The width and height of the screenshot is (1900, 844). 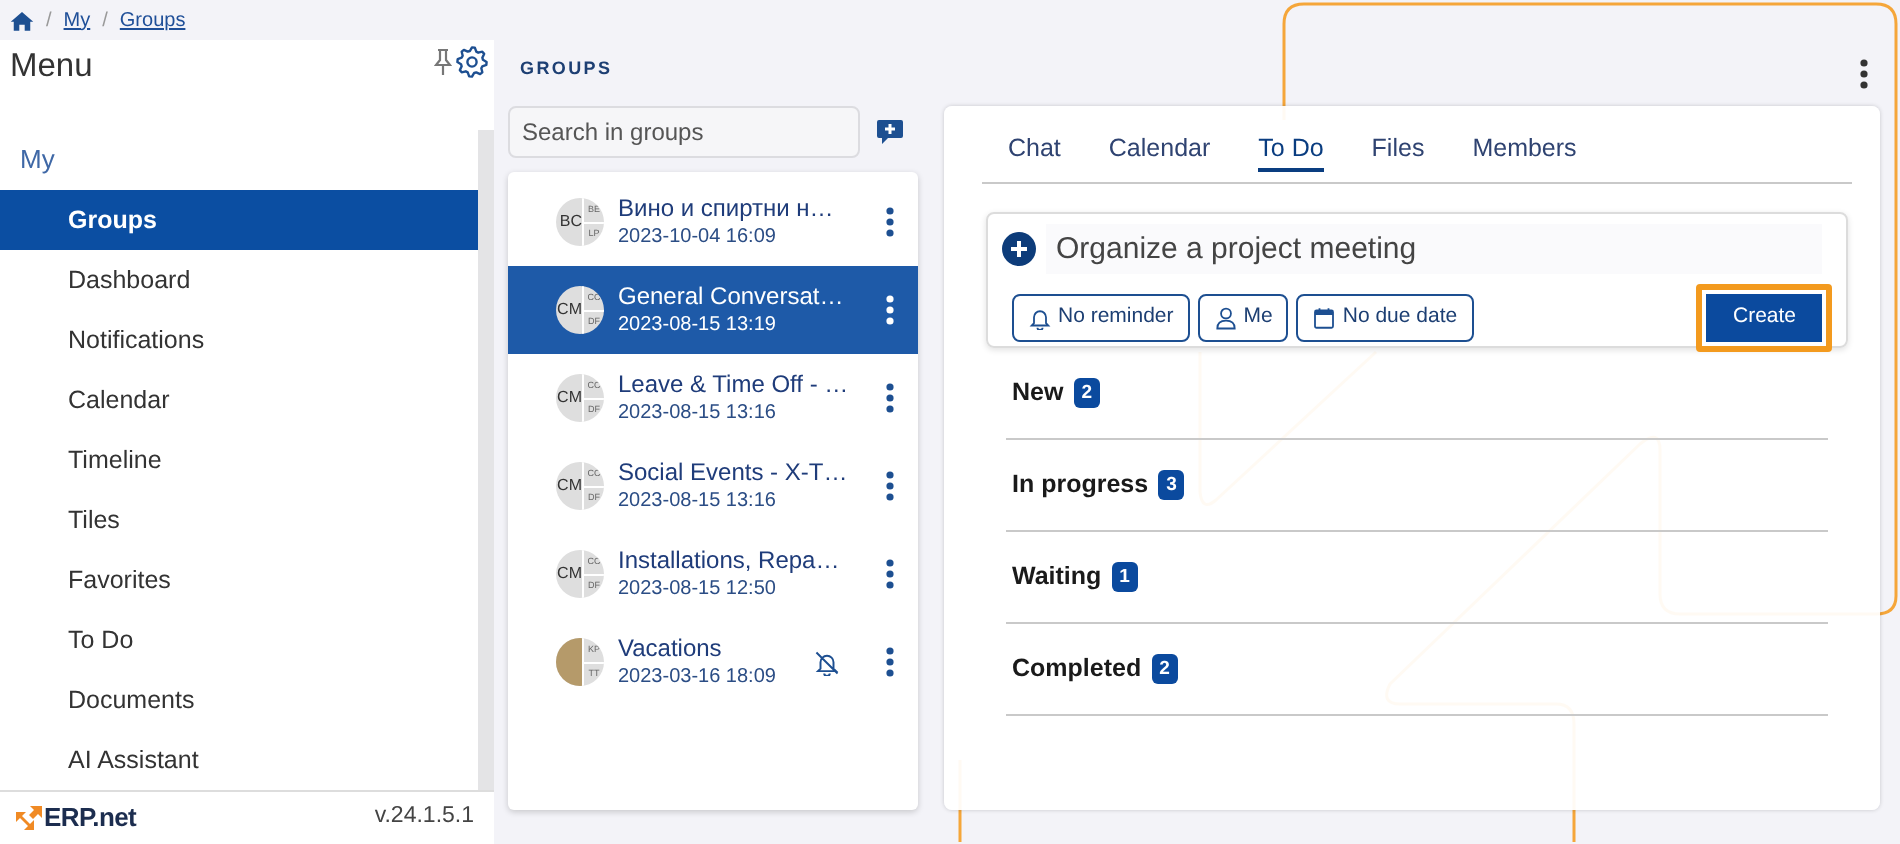 What do you see at coordinates (890, 132) in the screenshot?
I see `new-chat-icon` at bounding box center [890, 132].